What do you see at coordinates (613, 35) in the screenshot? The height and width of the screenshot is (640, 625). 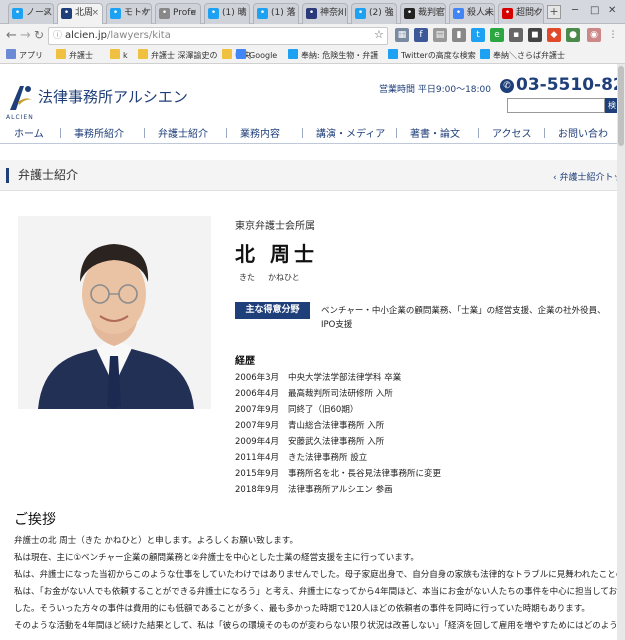 I see `menu-icon: ⋮` at bounding box center [613, 35].